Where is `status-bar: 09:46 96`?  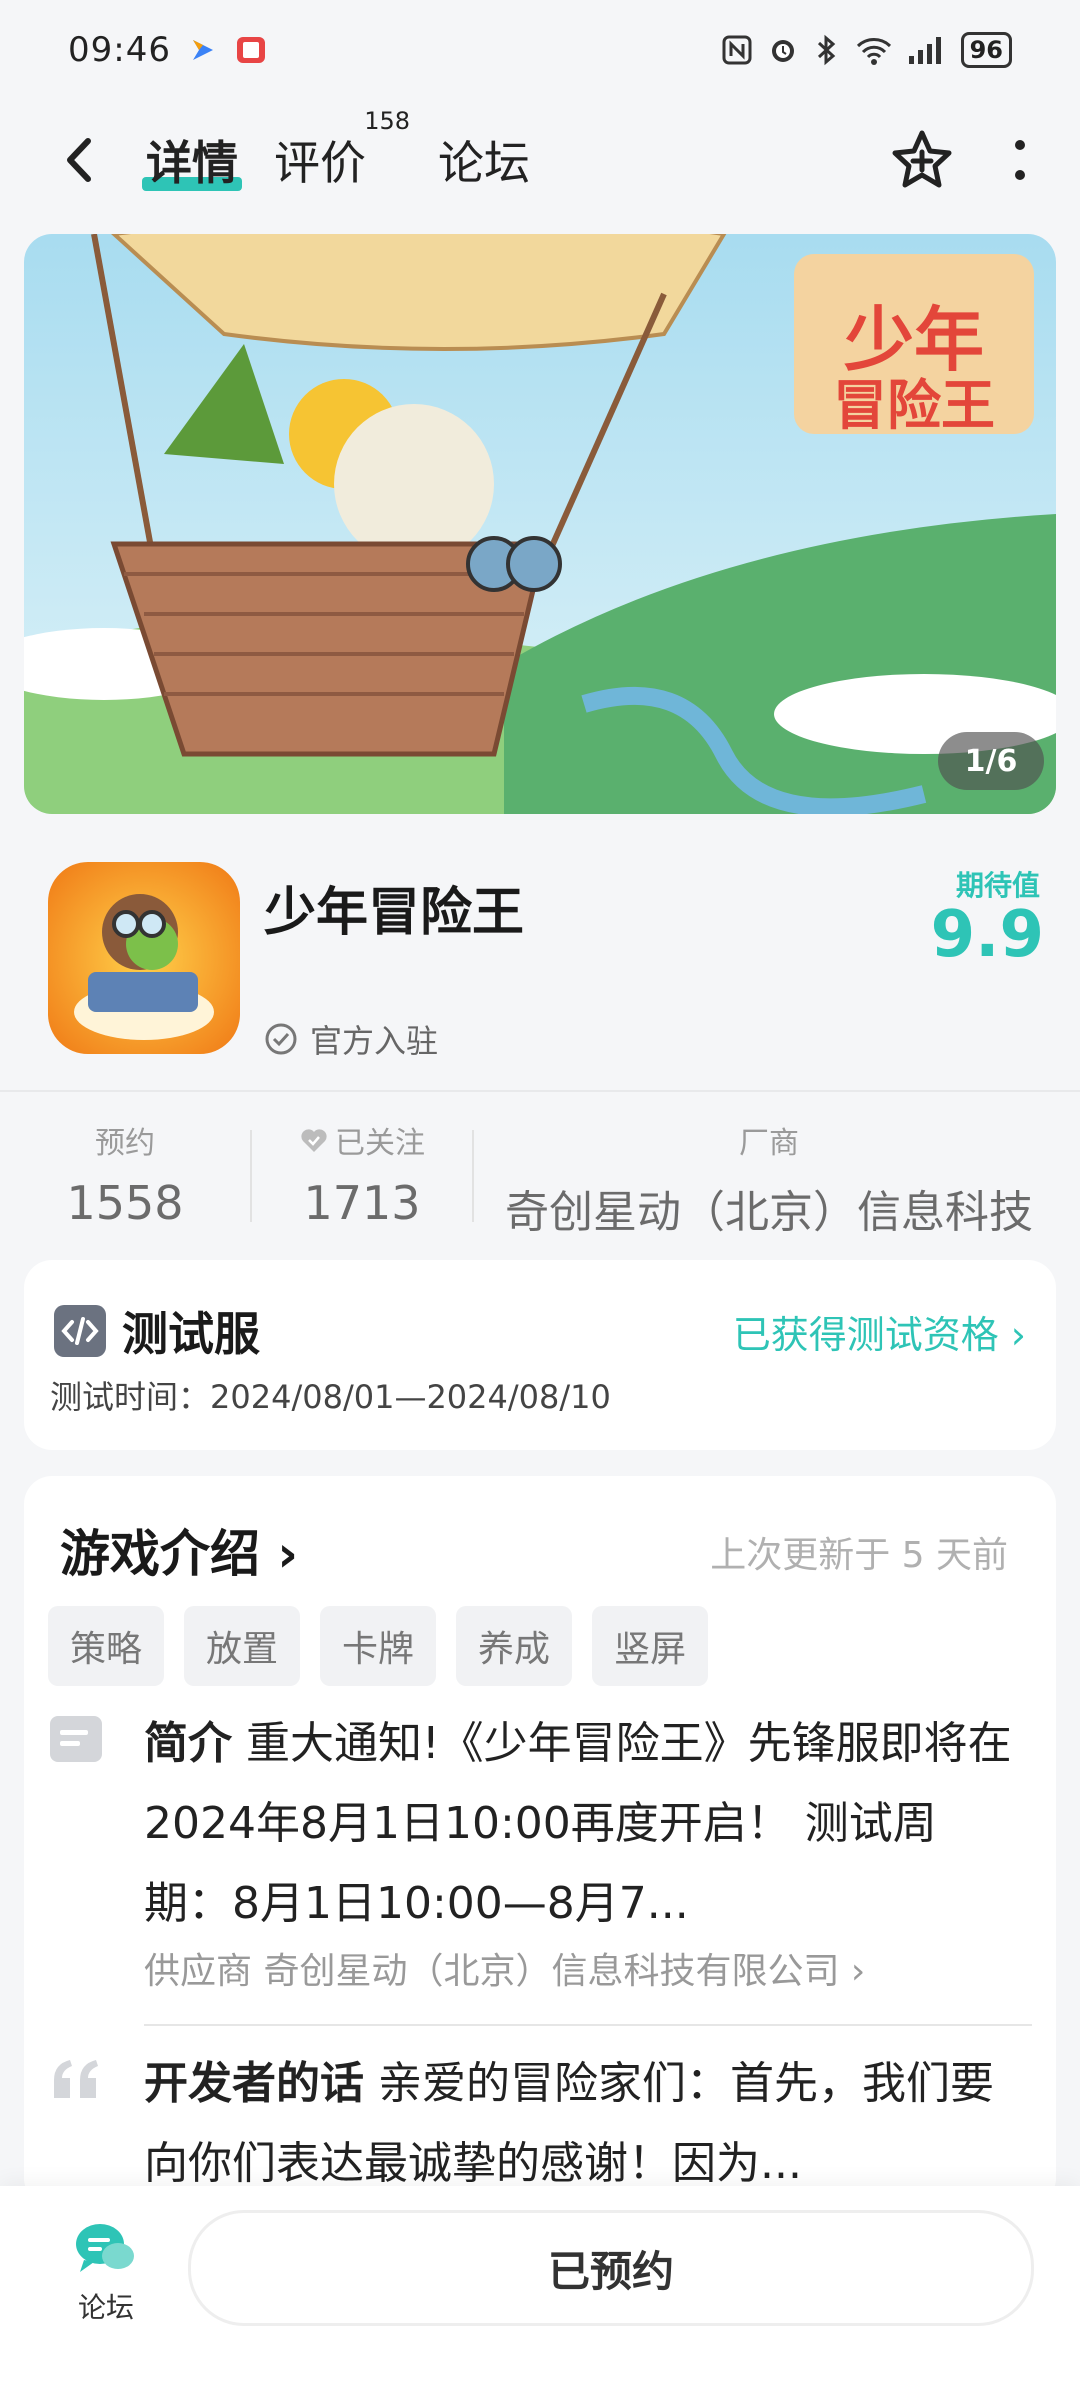
status-bar: 09:46 96 is located at coordinates (540, 50).